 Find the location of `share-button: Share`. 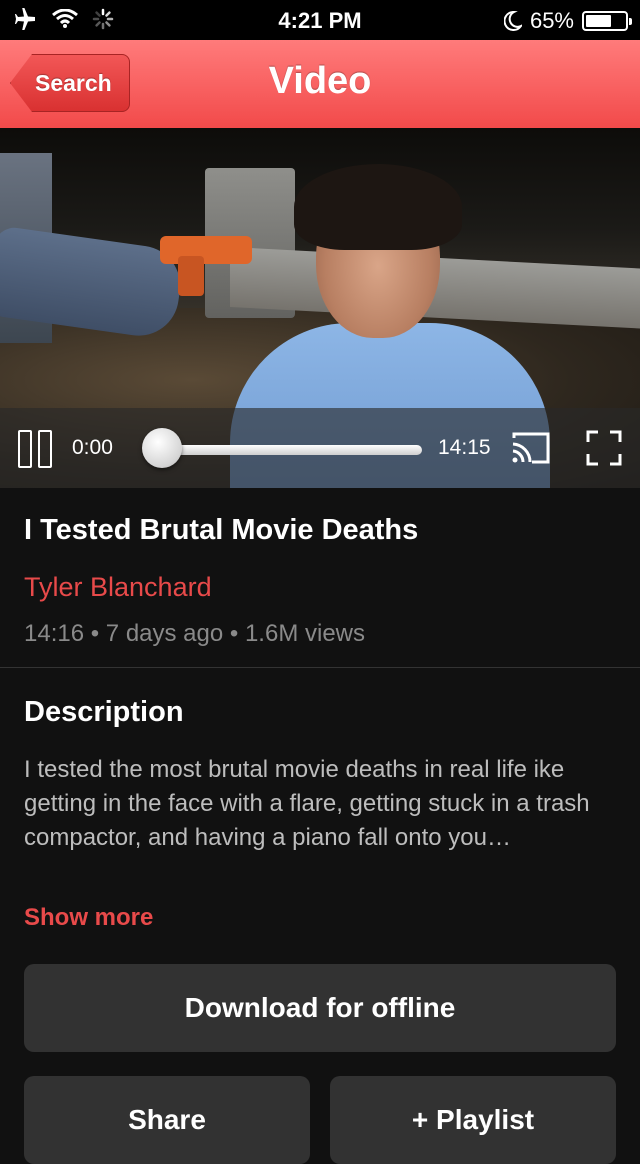

share-button: Share is located at coordinates (167, 1120).